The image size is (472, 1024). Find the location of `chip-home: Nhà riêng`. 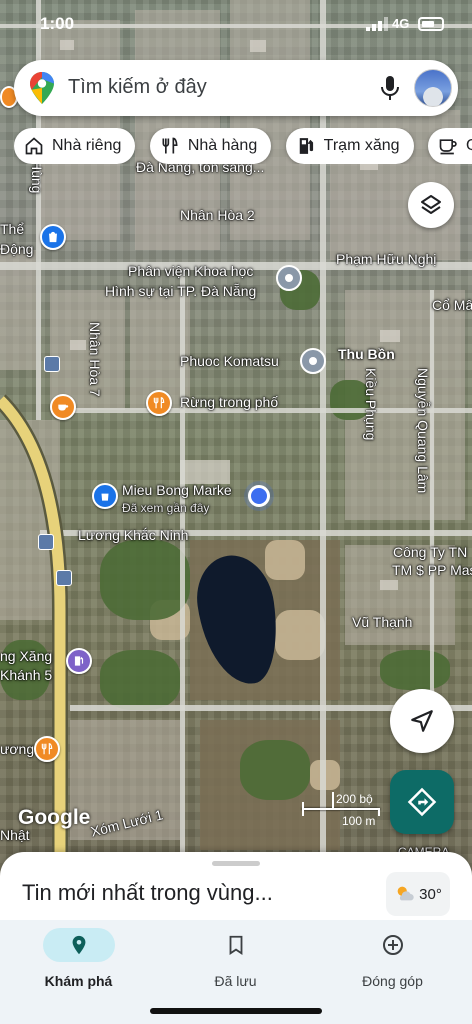

chip-home: Nhà riêng is located at coordinates (75, 146).